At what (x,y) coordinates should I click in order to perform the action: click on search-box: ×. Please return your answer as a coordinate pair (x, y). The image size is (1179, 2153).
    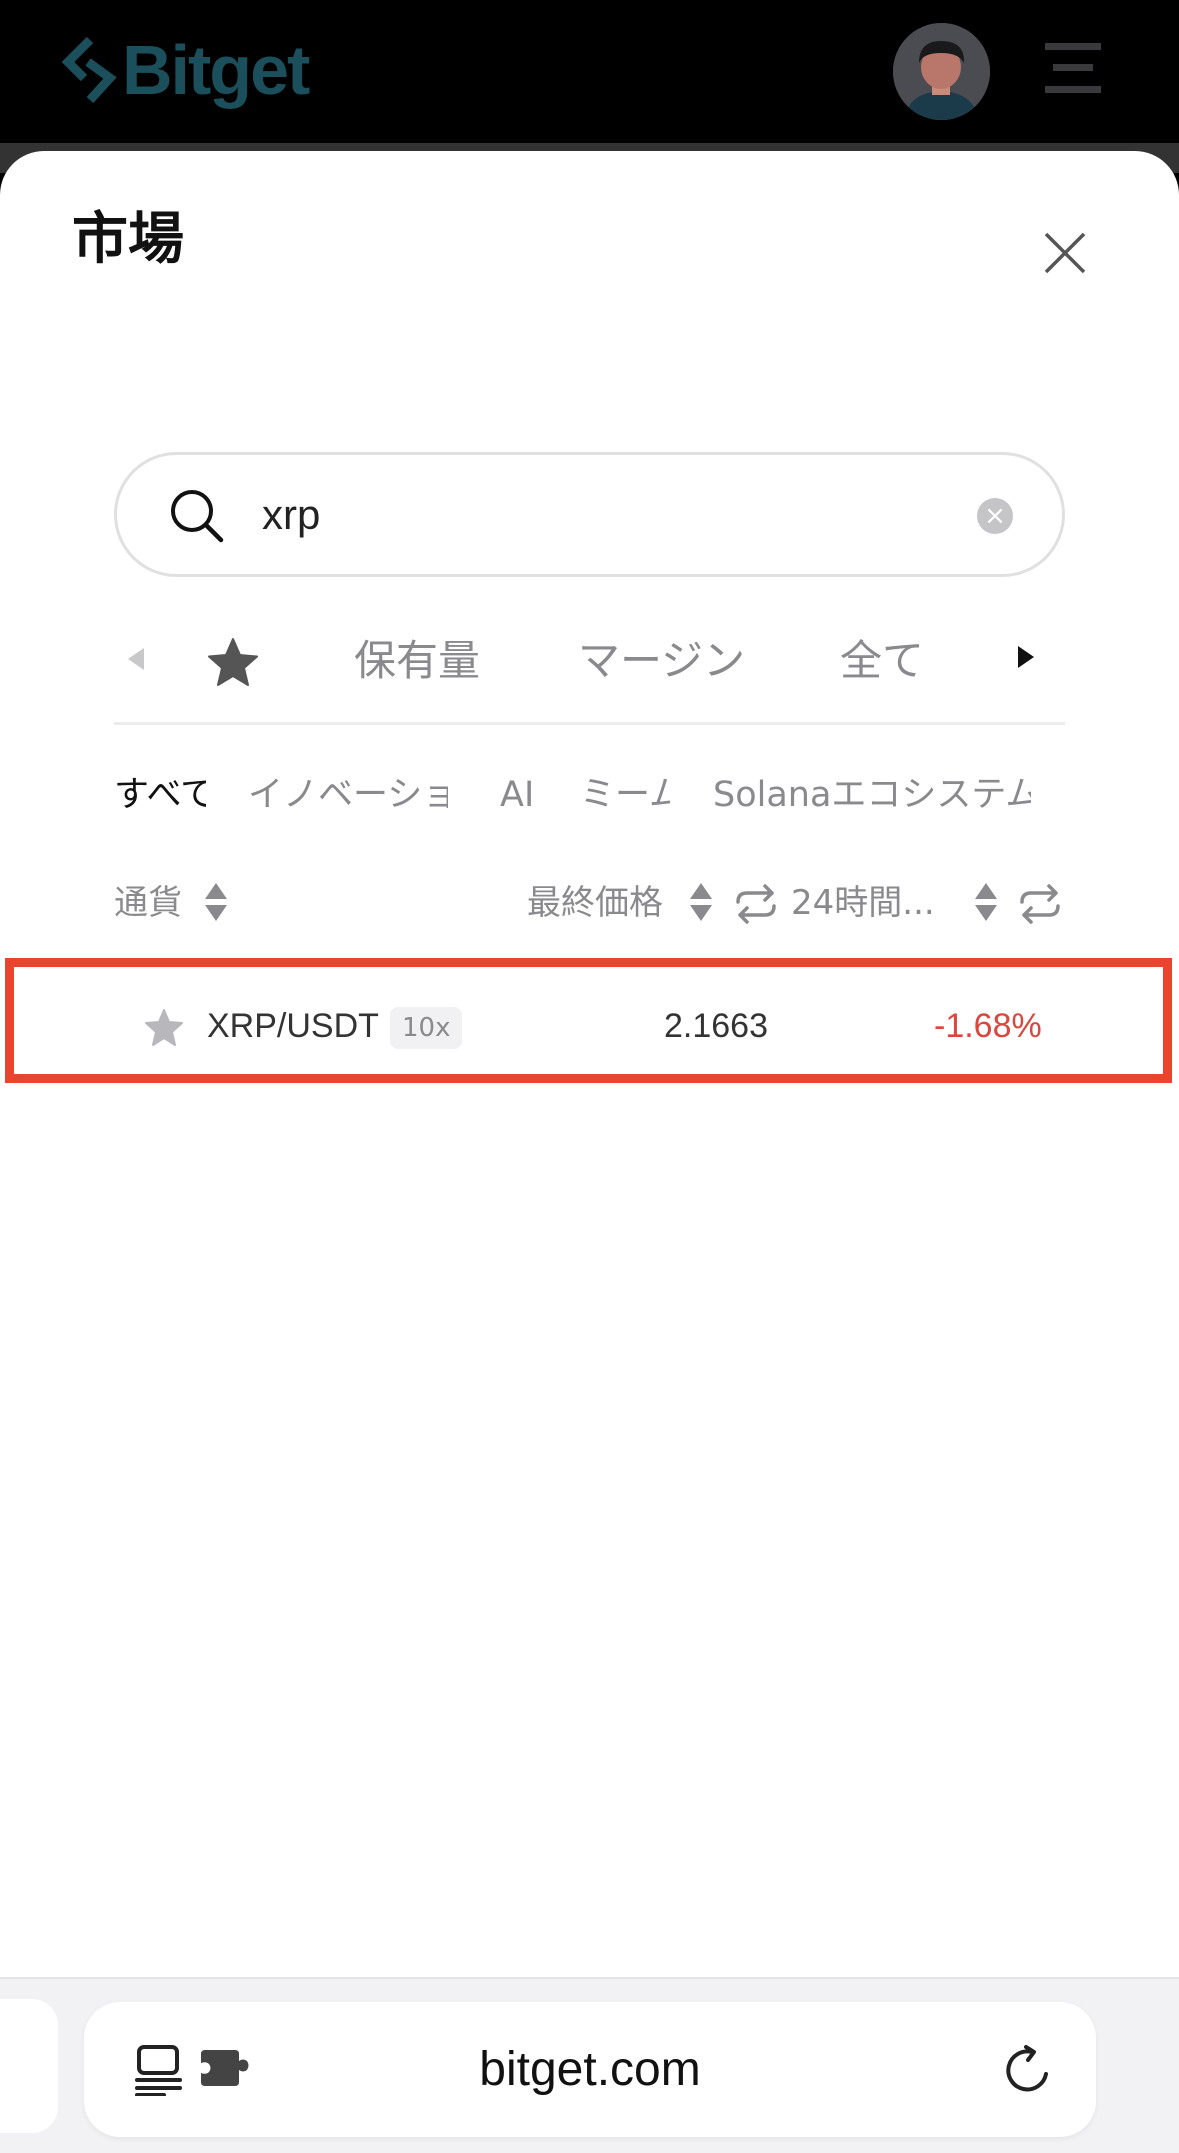
    Looking at the image, I should click on (589, 514).